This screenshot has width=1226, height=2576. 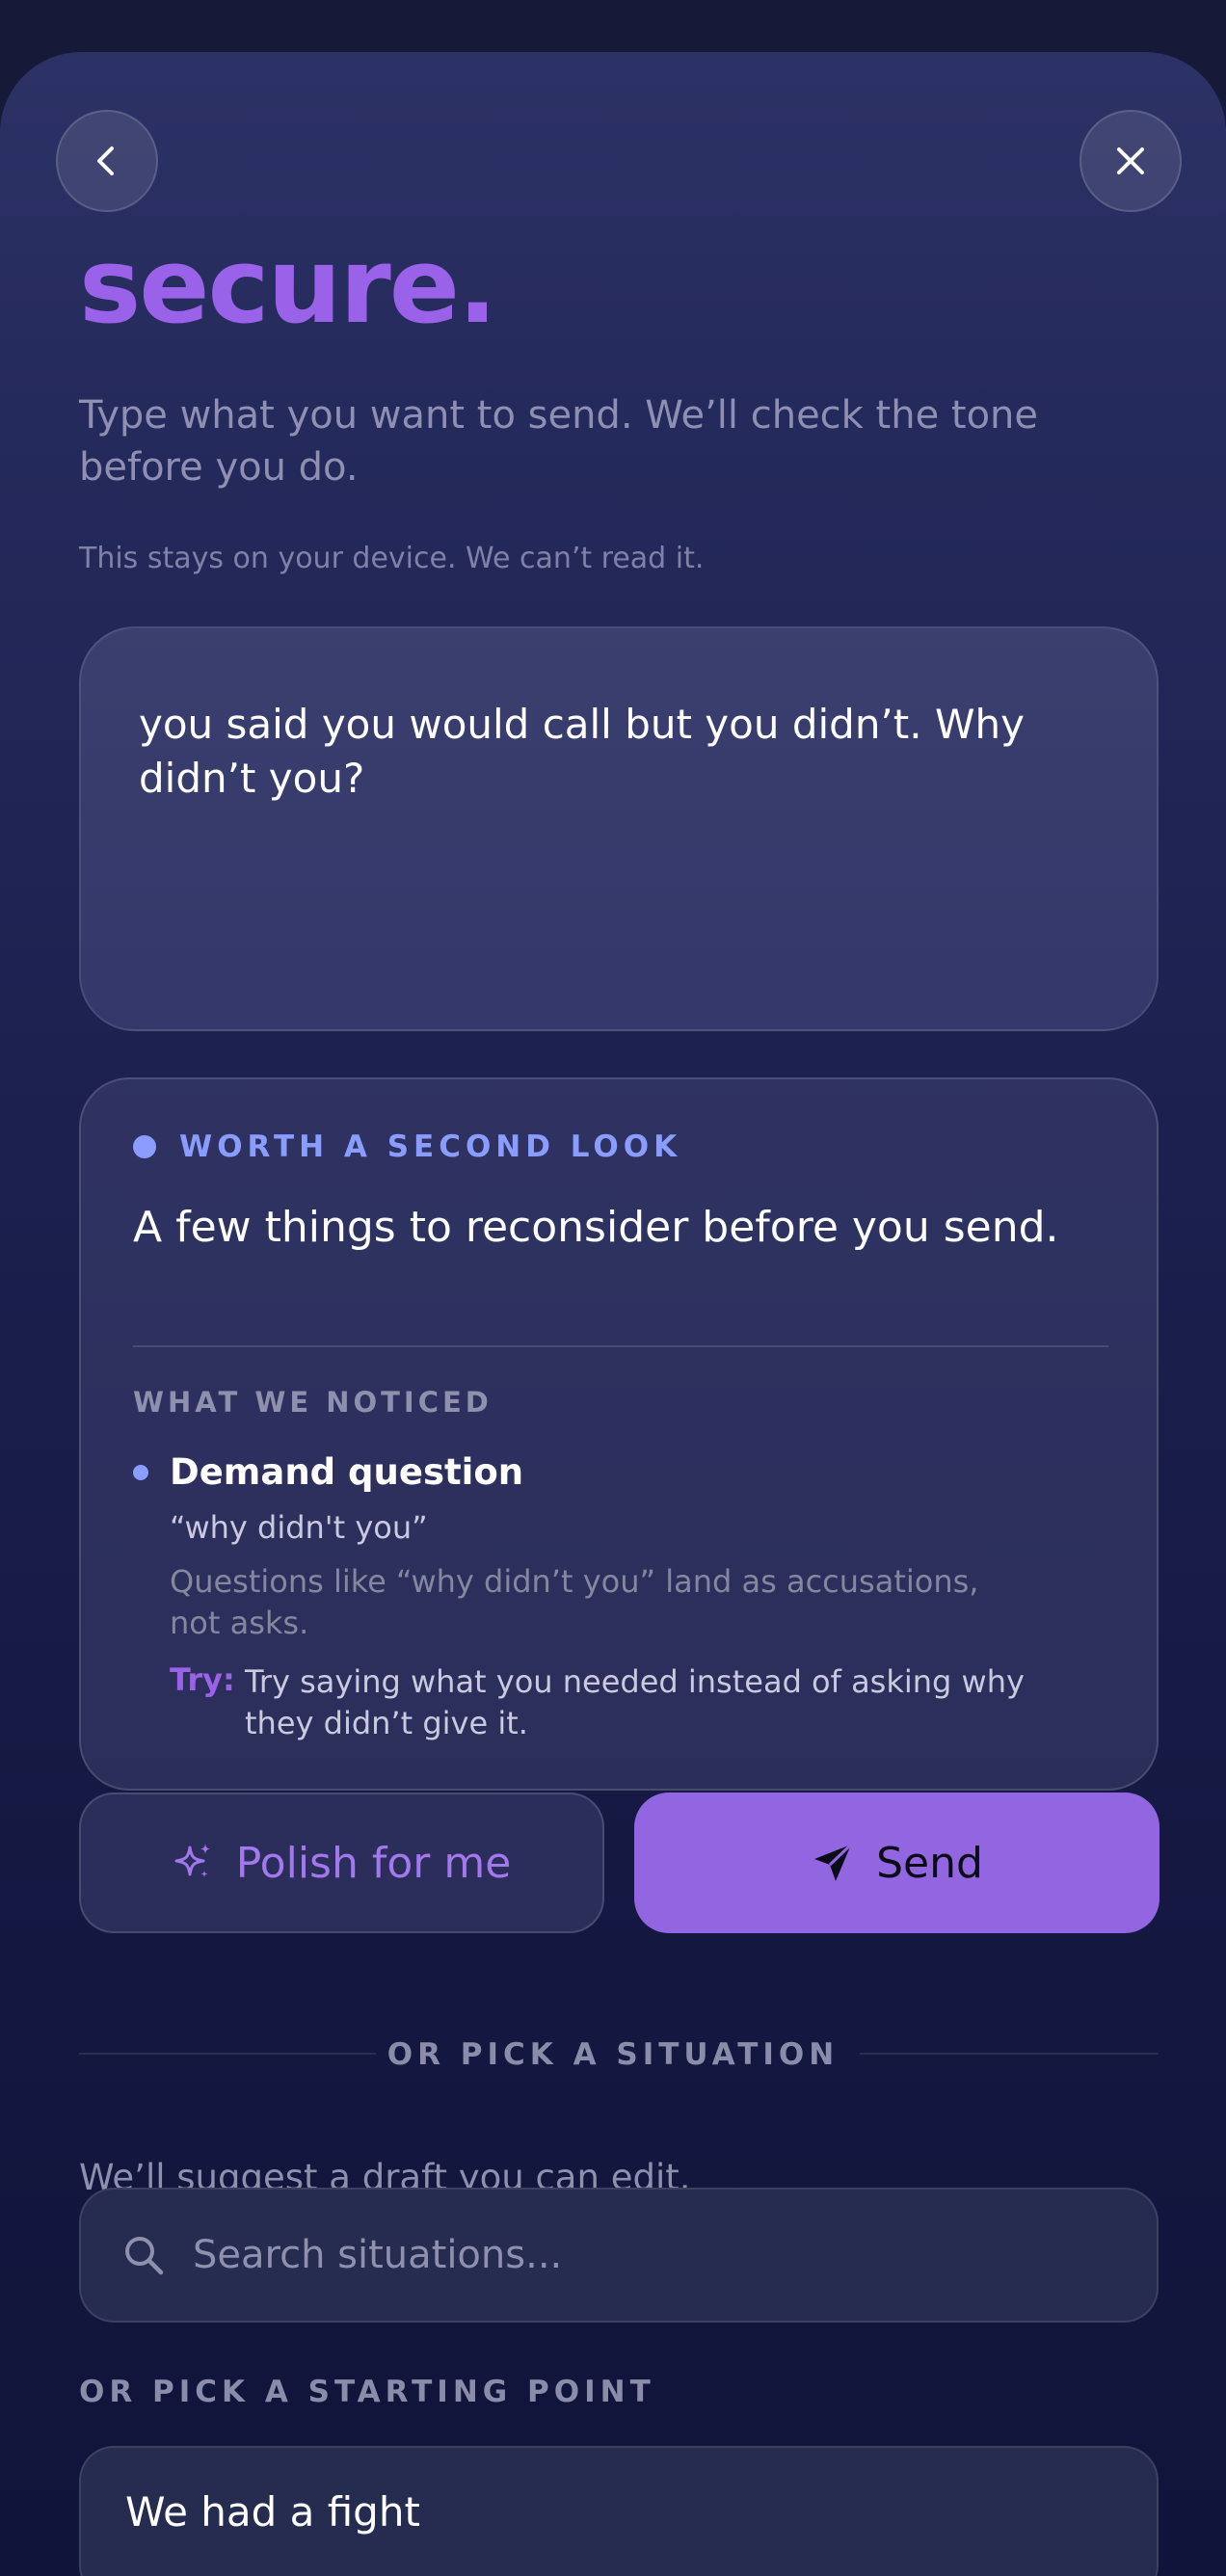 I want to click on starting-point-item: We had a fight, so click(x=619, y=2511).